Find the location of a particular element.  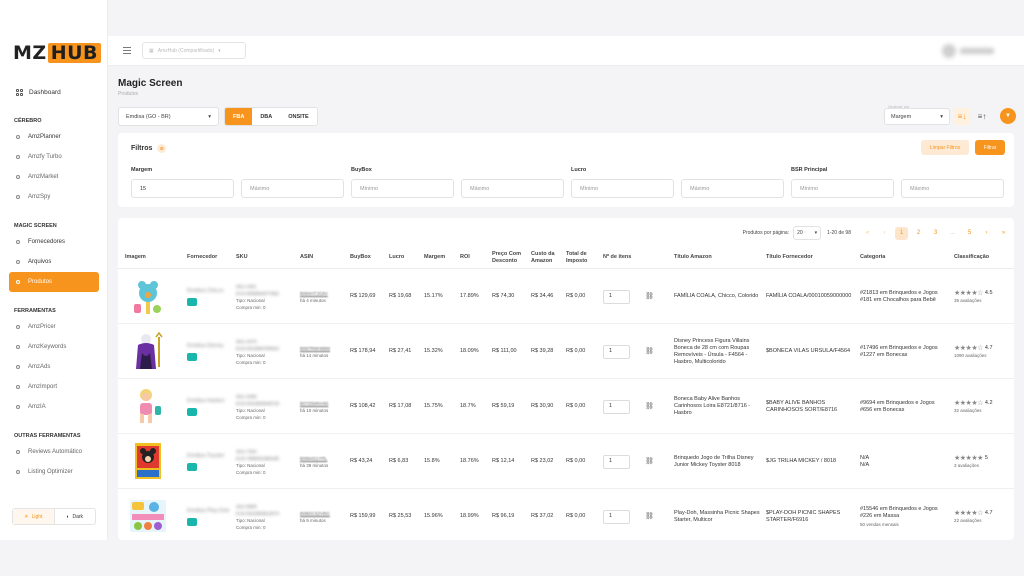

theme-dark-button: ◐ Dark is located at coordinates (75, 516).